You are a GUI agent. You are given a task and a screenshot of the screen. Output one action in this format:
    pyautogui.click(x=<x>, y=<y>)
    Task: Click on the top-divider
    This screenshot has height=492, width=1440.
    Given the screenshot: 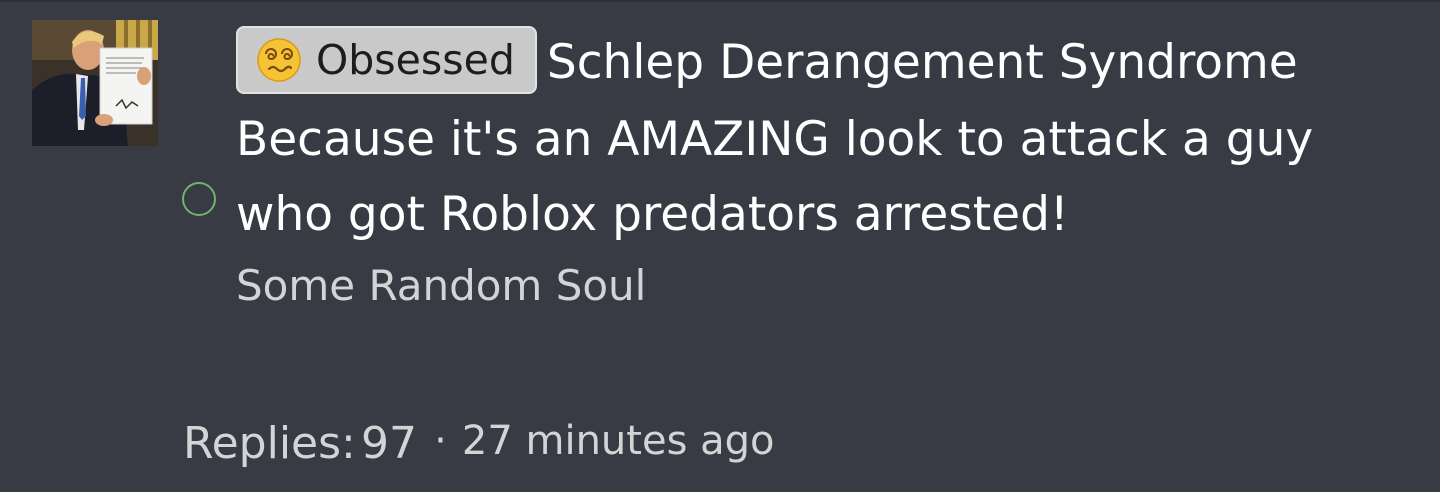 What is the action you would take?
    pyautogui.click(x=720, y=1)
    